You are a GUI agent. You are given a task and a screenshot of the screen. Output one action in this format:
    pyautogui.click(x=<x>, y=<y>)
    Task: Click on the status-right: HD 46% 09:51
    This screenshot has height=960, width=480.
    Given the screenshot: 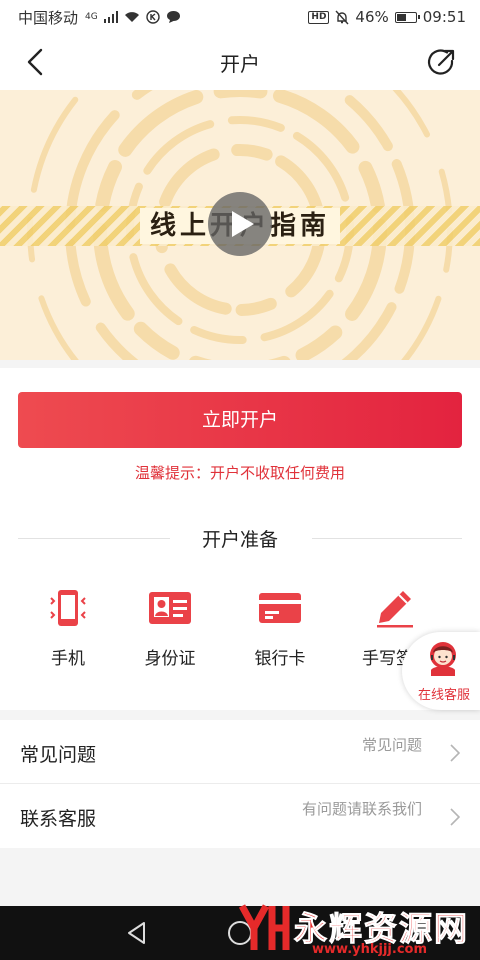 What is the action you would take?
    pyautogui.click(x=387, y=17)
    